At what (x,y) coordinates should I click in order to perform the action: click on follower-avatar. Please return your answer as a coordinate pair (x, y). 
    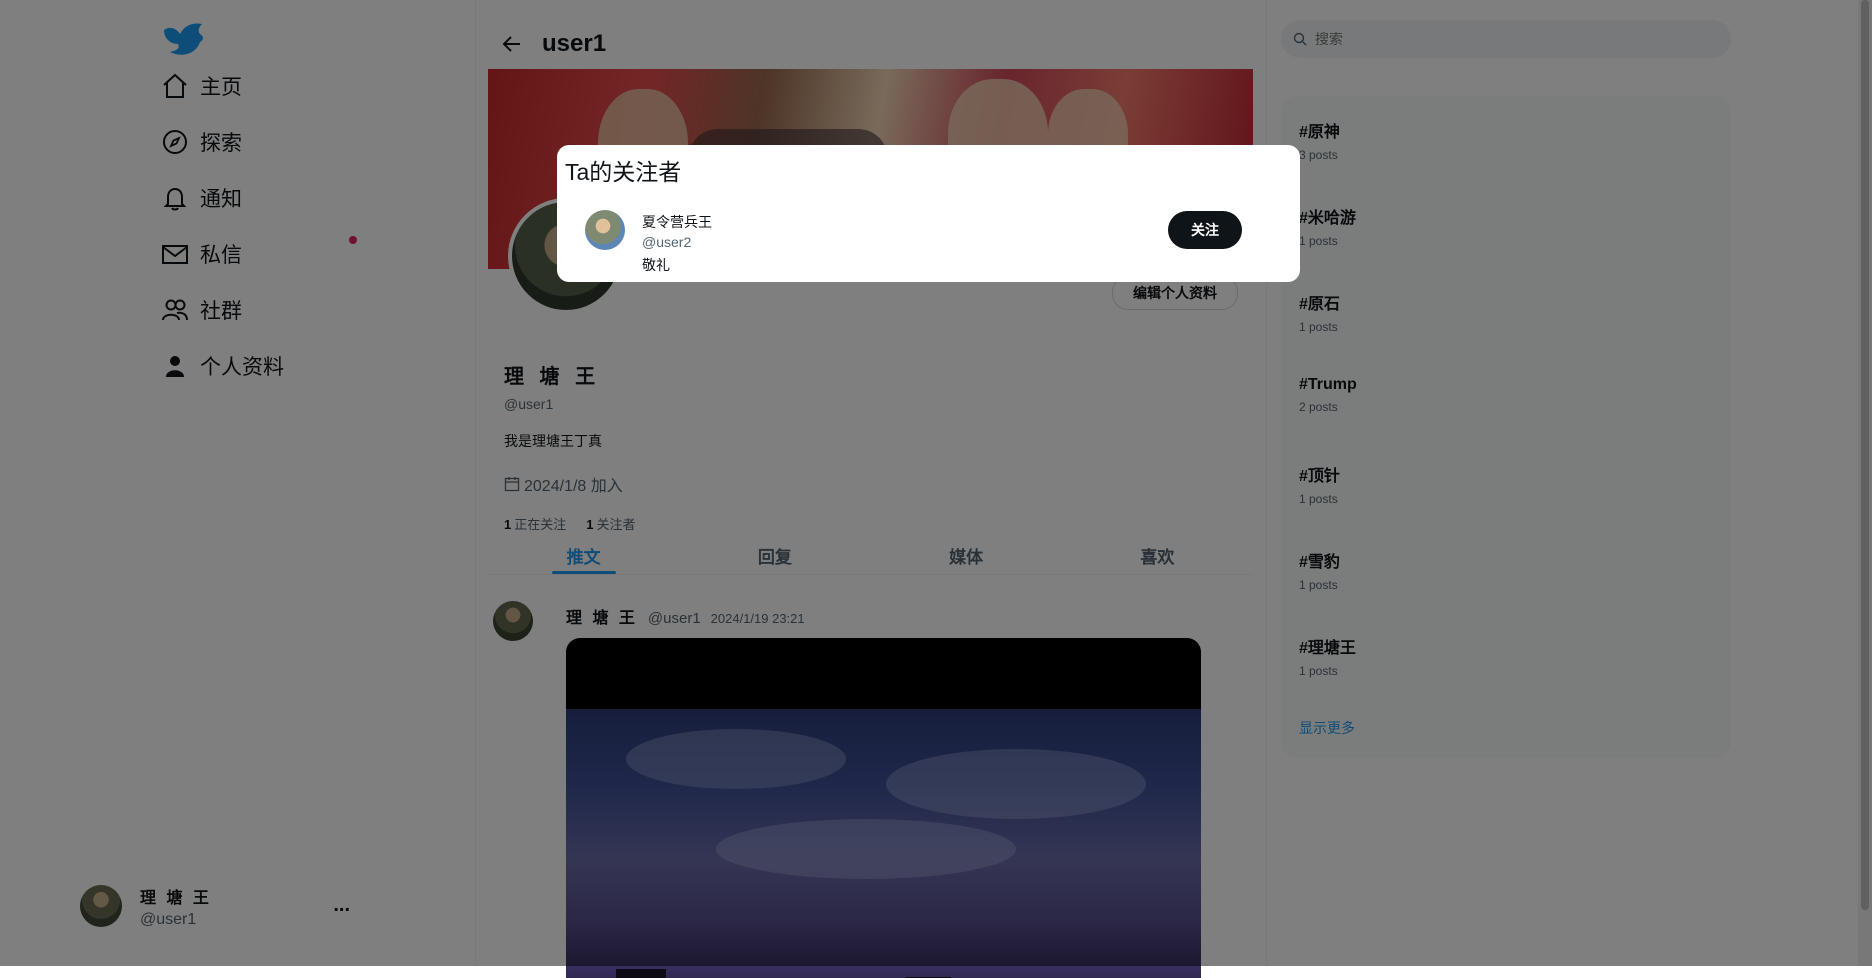
    Looking at the image, I should click on (605, 230).